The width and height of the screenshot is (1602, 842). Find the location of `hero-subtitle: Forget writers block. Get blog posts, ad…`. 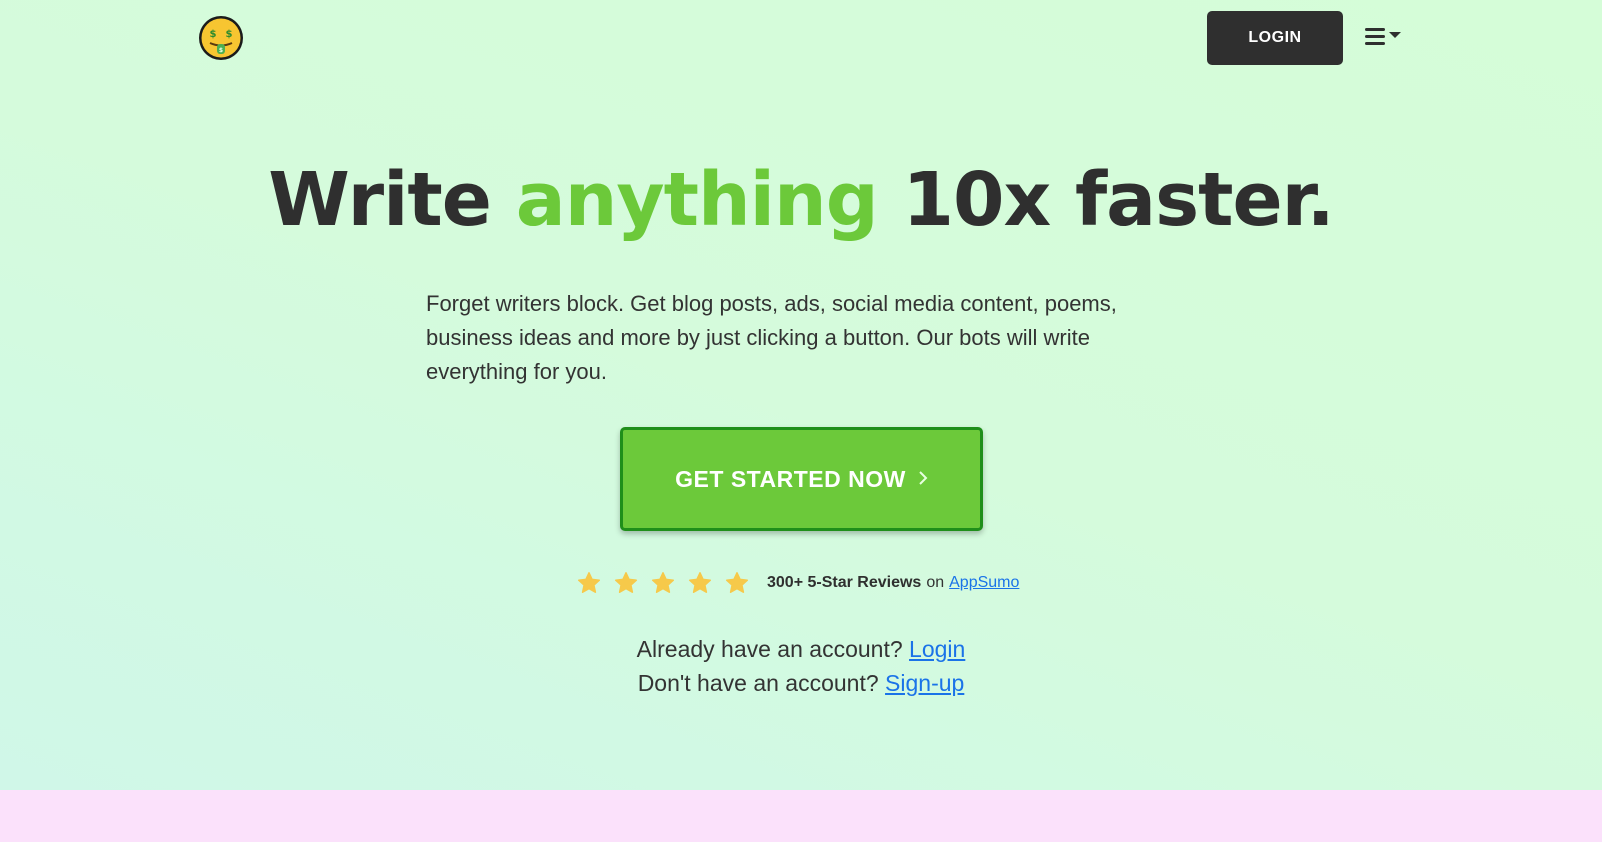

hero-subtitle: Forget writers block. Get blog posts, ad… is located at coordinates (771, 337).